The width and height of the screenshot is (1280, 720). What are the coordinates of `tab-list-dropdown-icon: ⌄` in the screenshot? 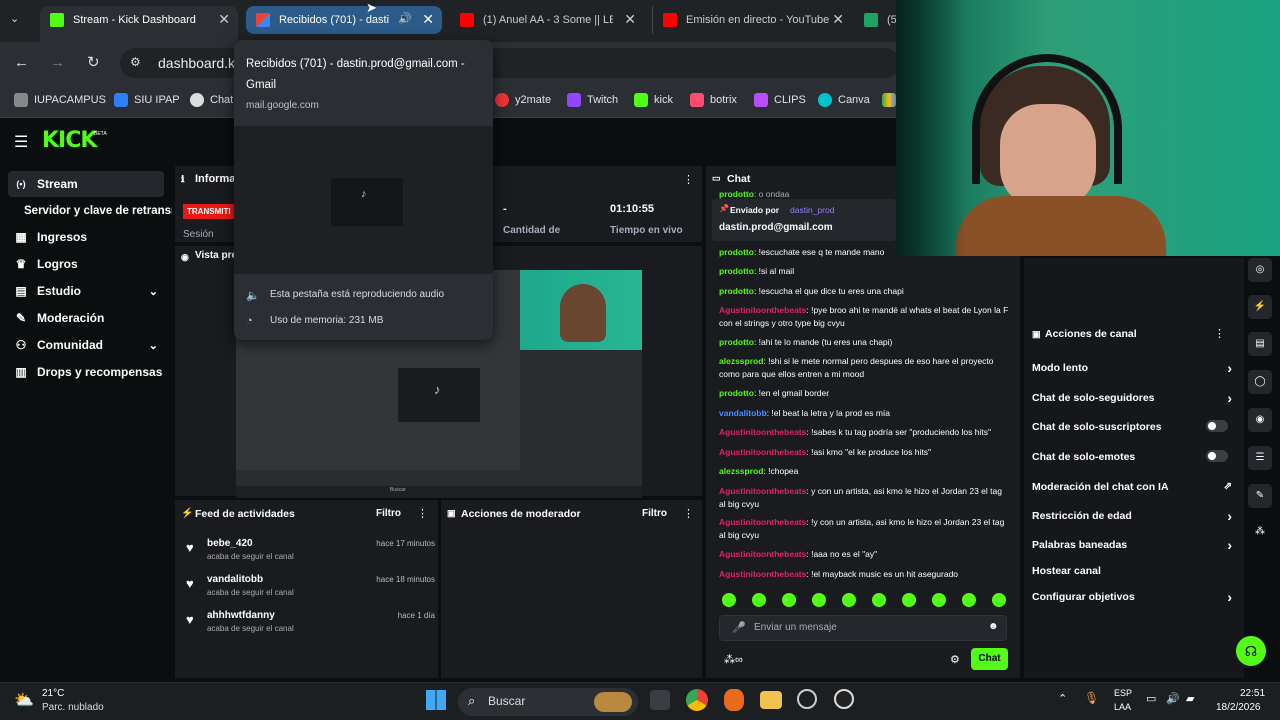 It's located at (14, 18).